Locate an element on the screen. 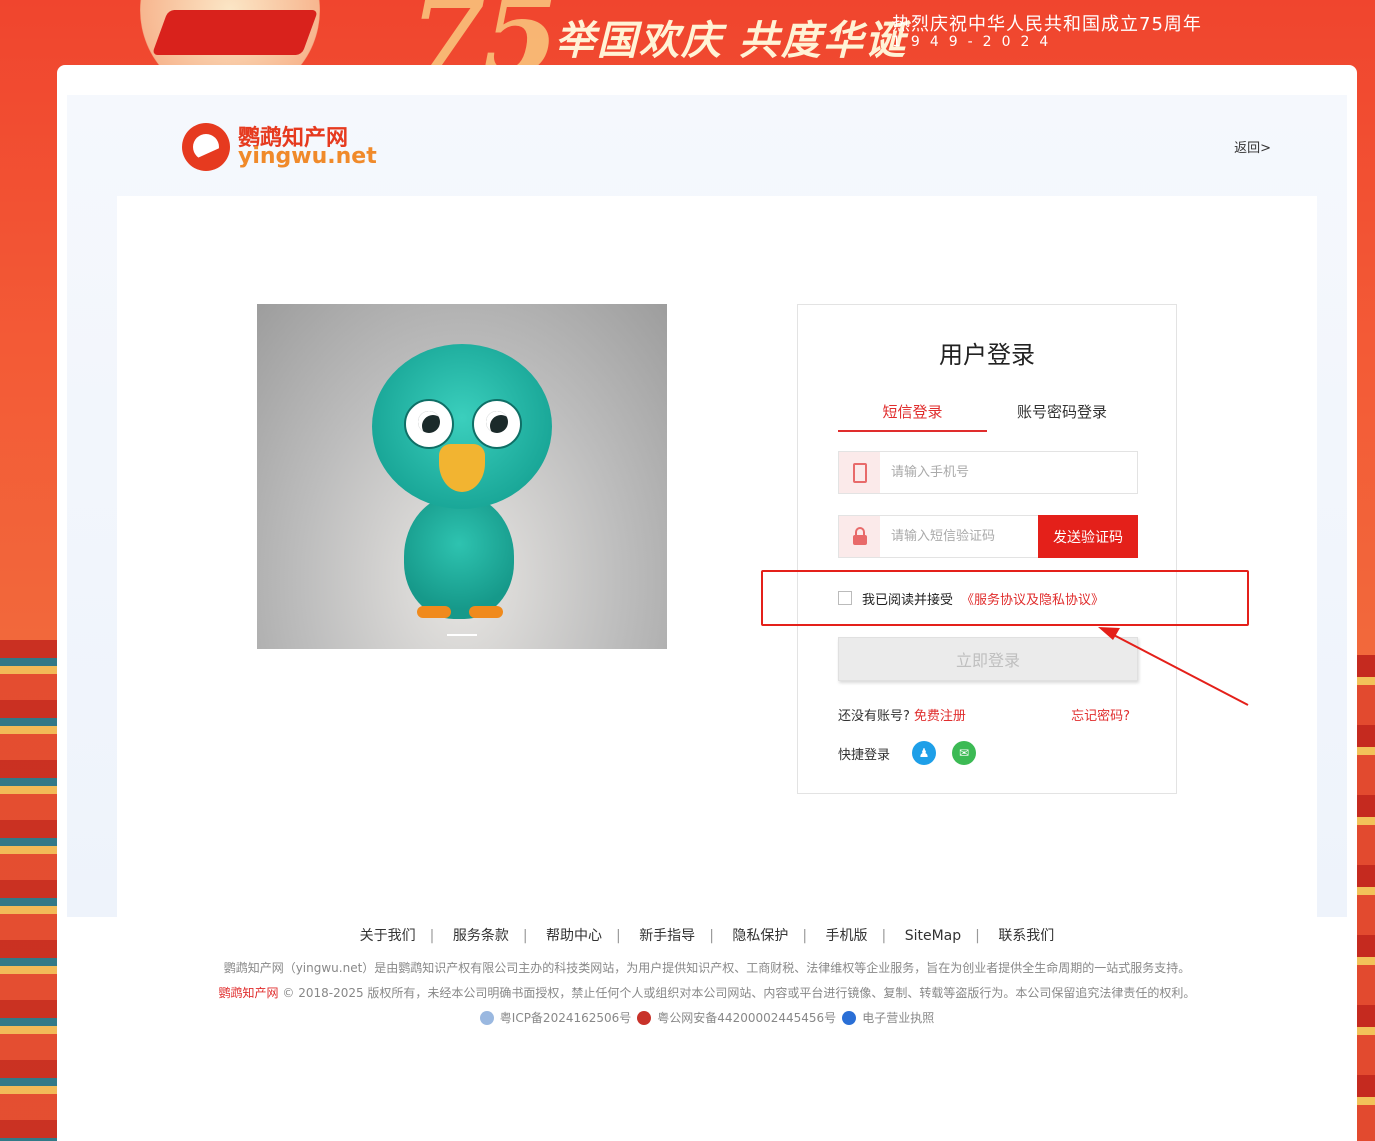  shield-icon is located at coordinates (486, 1017).